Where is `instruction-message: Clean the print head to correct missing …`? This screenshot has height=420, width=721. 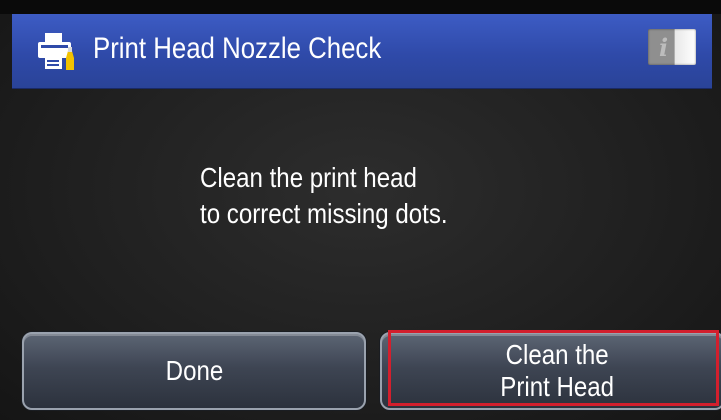 instruction-message: Clean the print head to correct missing … is located at coordinates (380, 196).